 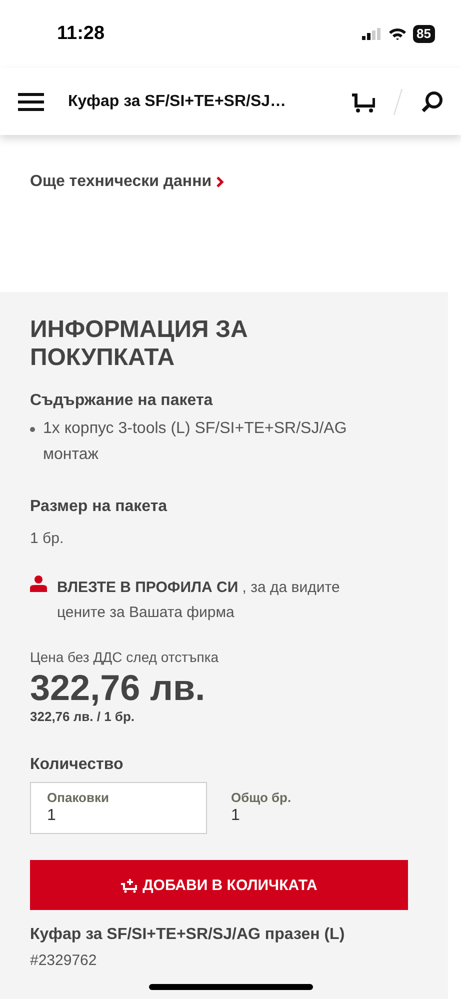 What do you see at coordinates (397, 34) in the screenshot?
I see `wifi-icon` at bounding box center [397, 34].